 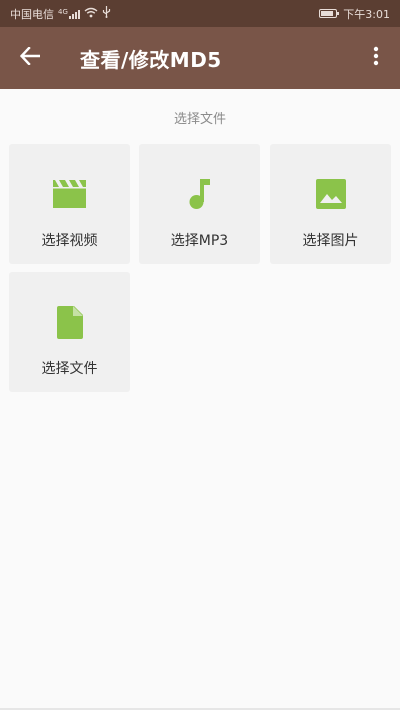 I want to click on app-bar: 查看/修改MD5, so click(x=200, y=58).